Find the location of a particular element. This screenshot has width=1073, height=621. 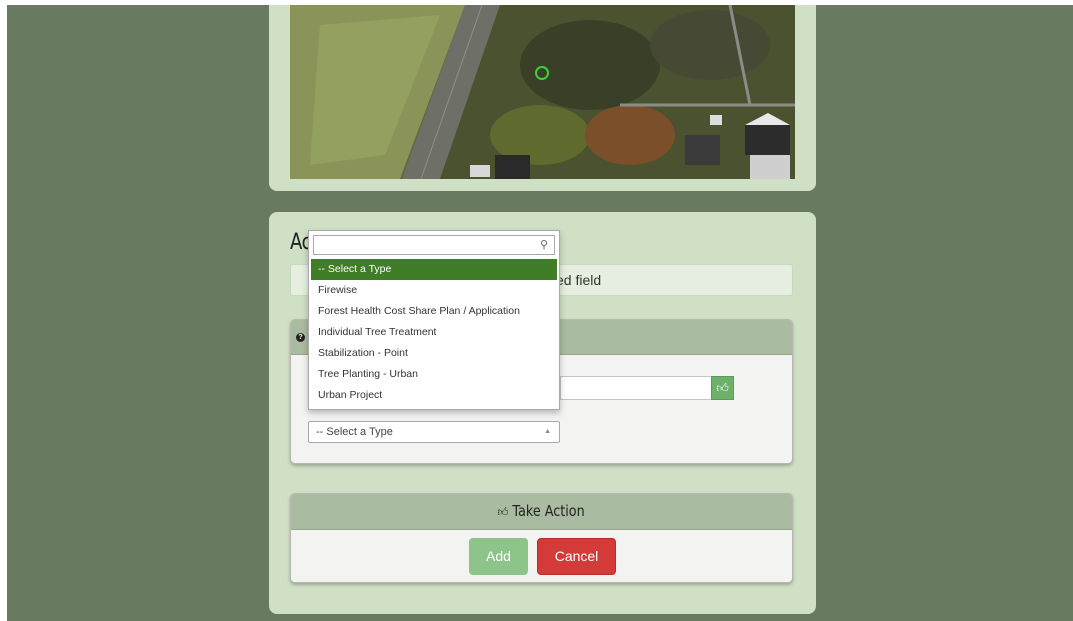

take-action-title: Take Action is located at coordinates (548, 511).